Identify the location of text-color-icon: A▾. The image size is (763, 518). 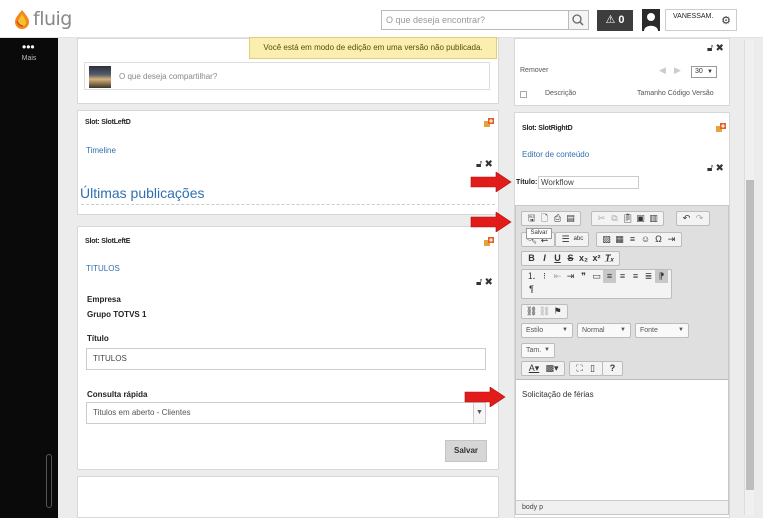
(534, 368).